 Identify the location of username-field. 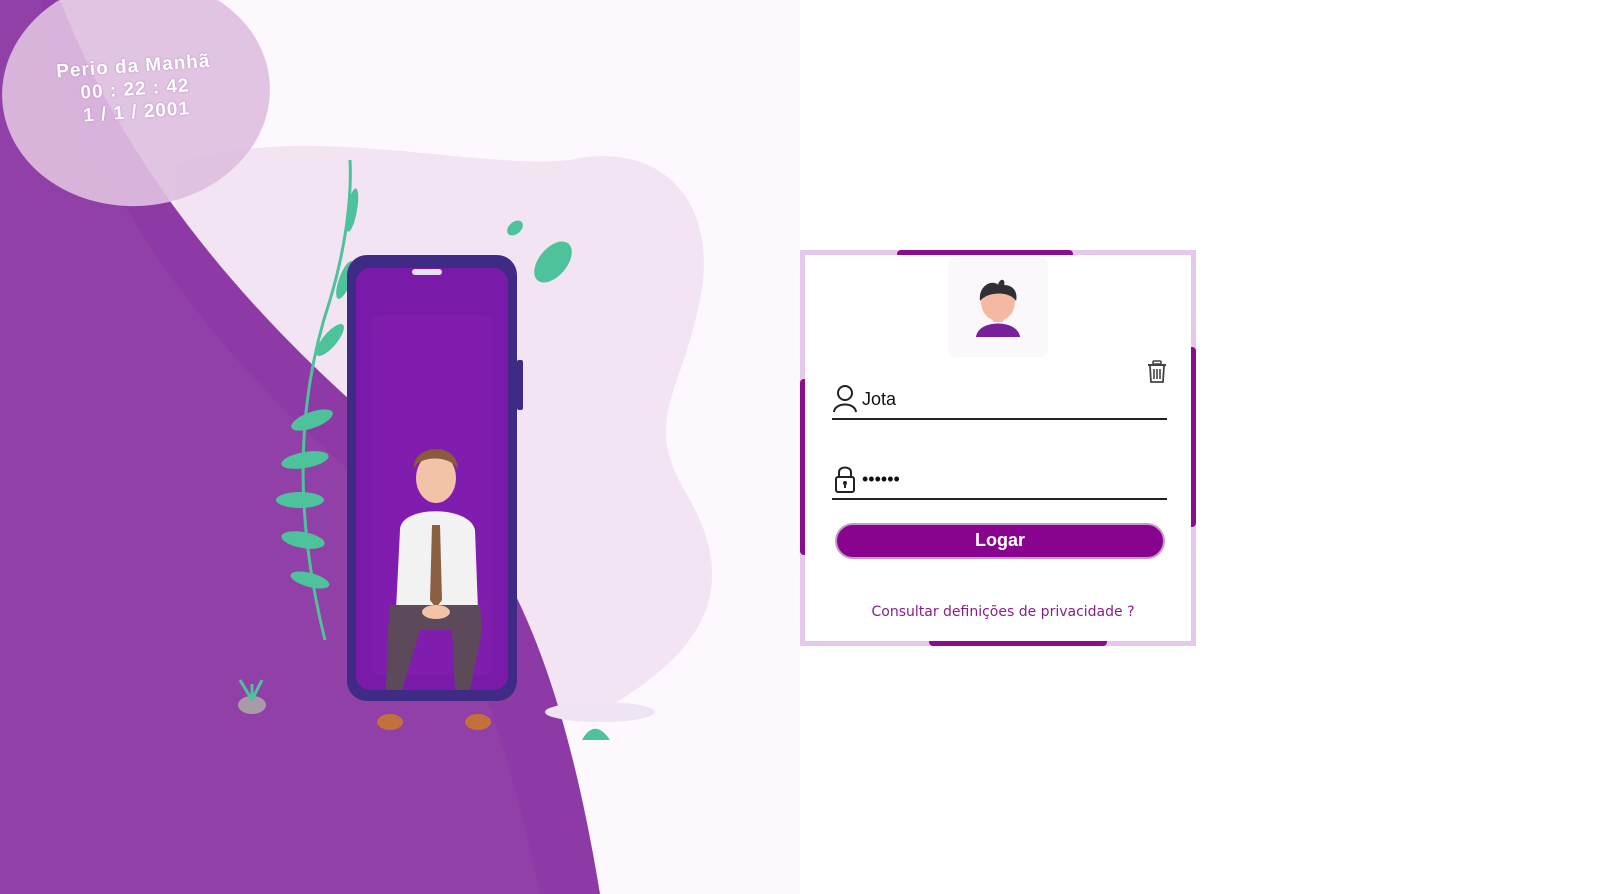
(999, 401).